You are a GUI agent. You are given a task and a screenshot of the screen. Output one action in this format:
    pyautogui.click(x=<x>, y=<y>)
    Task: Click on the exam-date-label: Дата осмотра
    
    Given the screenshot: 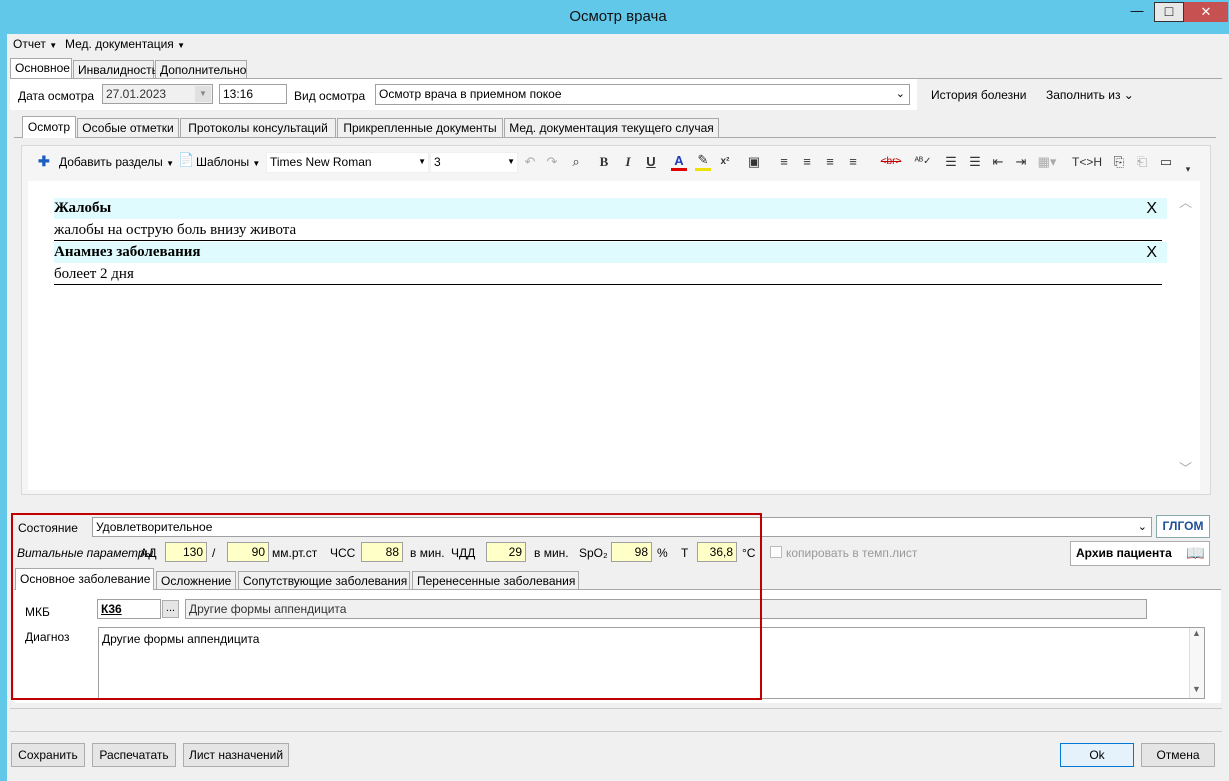 What is the action you would take?
    pyautogui.click(x=56, y=96)
    